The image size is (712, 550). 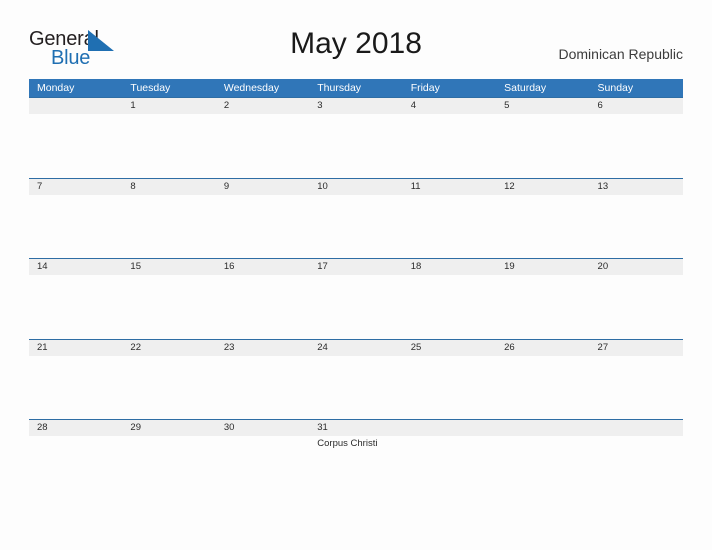 What do you see at coordinates (636, 348) in the screenshot?
I see `day-number: 27` at bounding box center [636, 348].